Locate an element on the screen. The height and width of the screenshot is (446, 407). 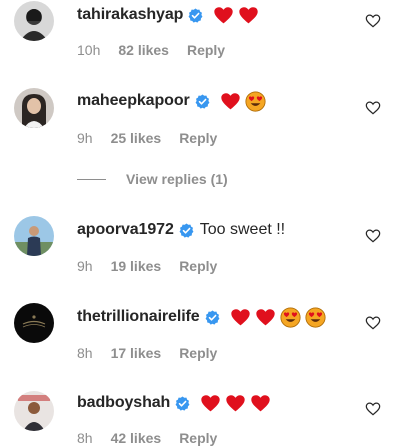
comment-header: thetrillionairelife is located at coordinates (201, 317).